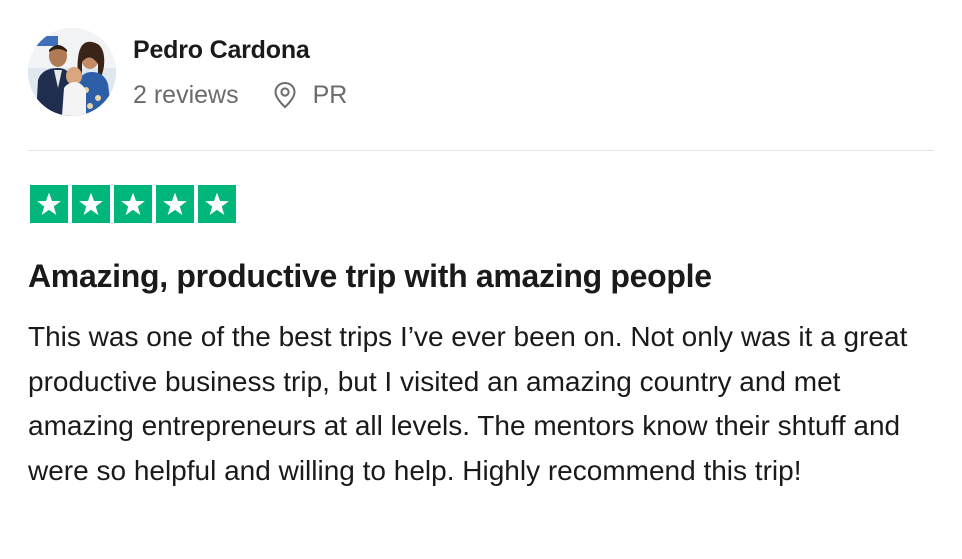 This screenshot has height=559, width=962. I want to click on location-pin-icon, so click(285, 95).